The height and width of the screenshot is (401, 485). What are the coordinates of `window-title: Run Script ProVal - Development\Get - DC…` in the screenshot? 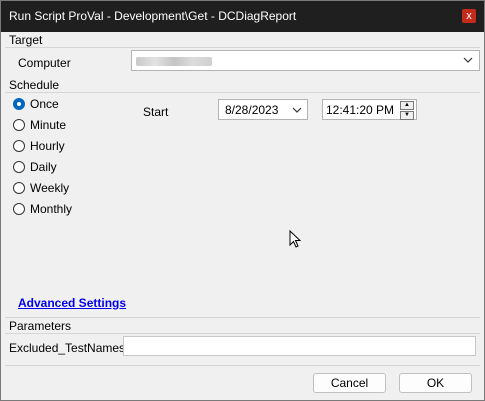 It's located at (153, 16).